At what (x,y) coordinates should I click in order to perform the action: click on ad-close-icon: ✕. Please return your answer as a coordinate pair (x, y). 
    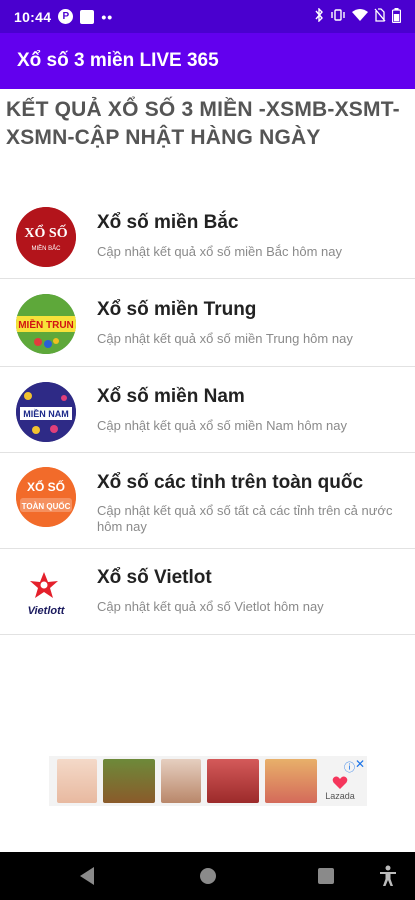
    Looking at the image, I should click on (360, 764).